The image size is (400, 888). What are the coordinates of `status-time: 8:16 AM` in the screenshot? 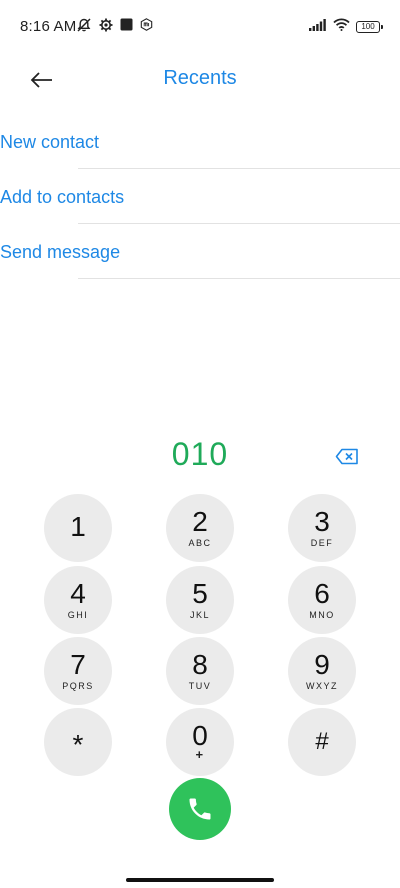 It's located at (48, 26).